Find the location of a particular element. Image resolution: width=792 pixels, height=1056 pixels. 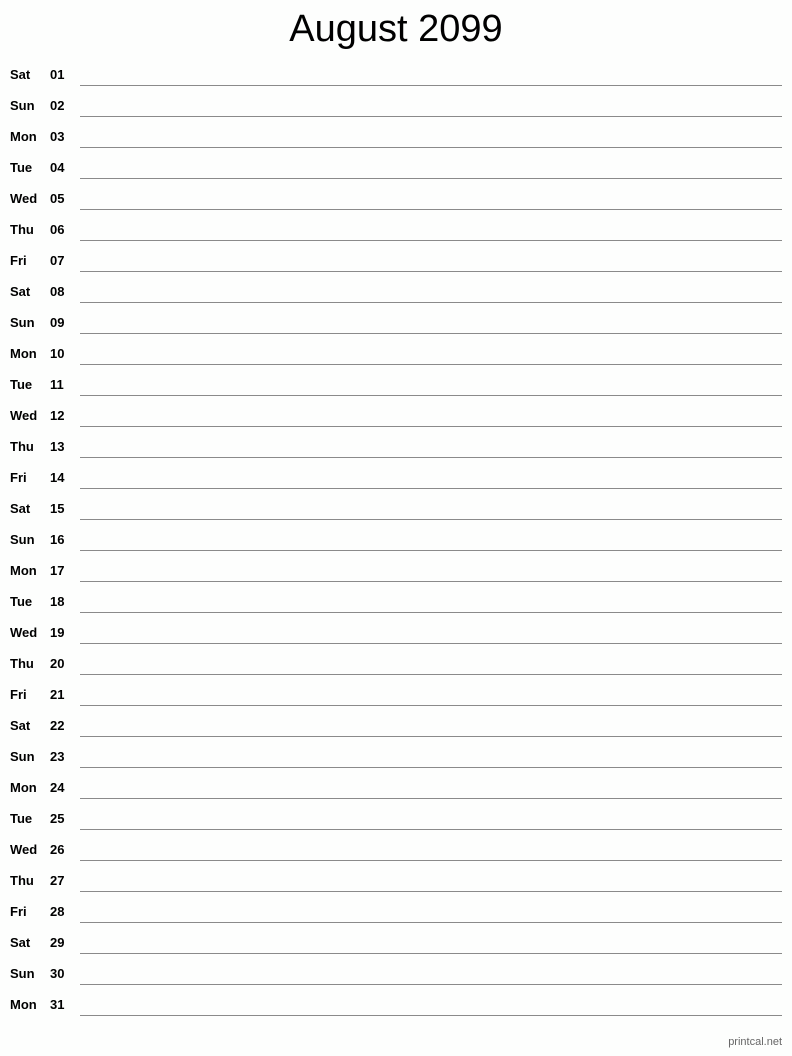

day-number: 18 is located at coordinates (57, 601).